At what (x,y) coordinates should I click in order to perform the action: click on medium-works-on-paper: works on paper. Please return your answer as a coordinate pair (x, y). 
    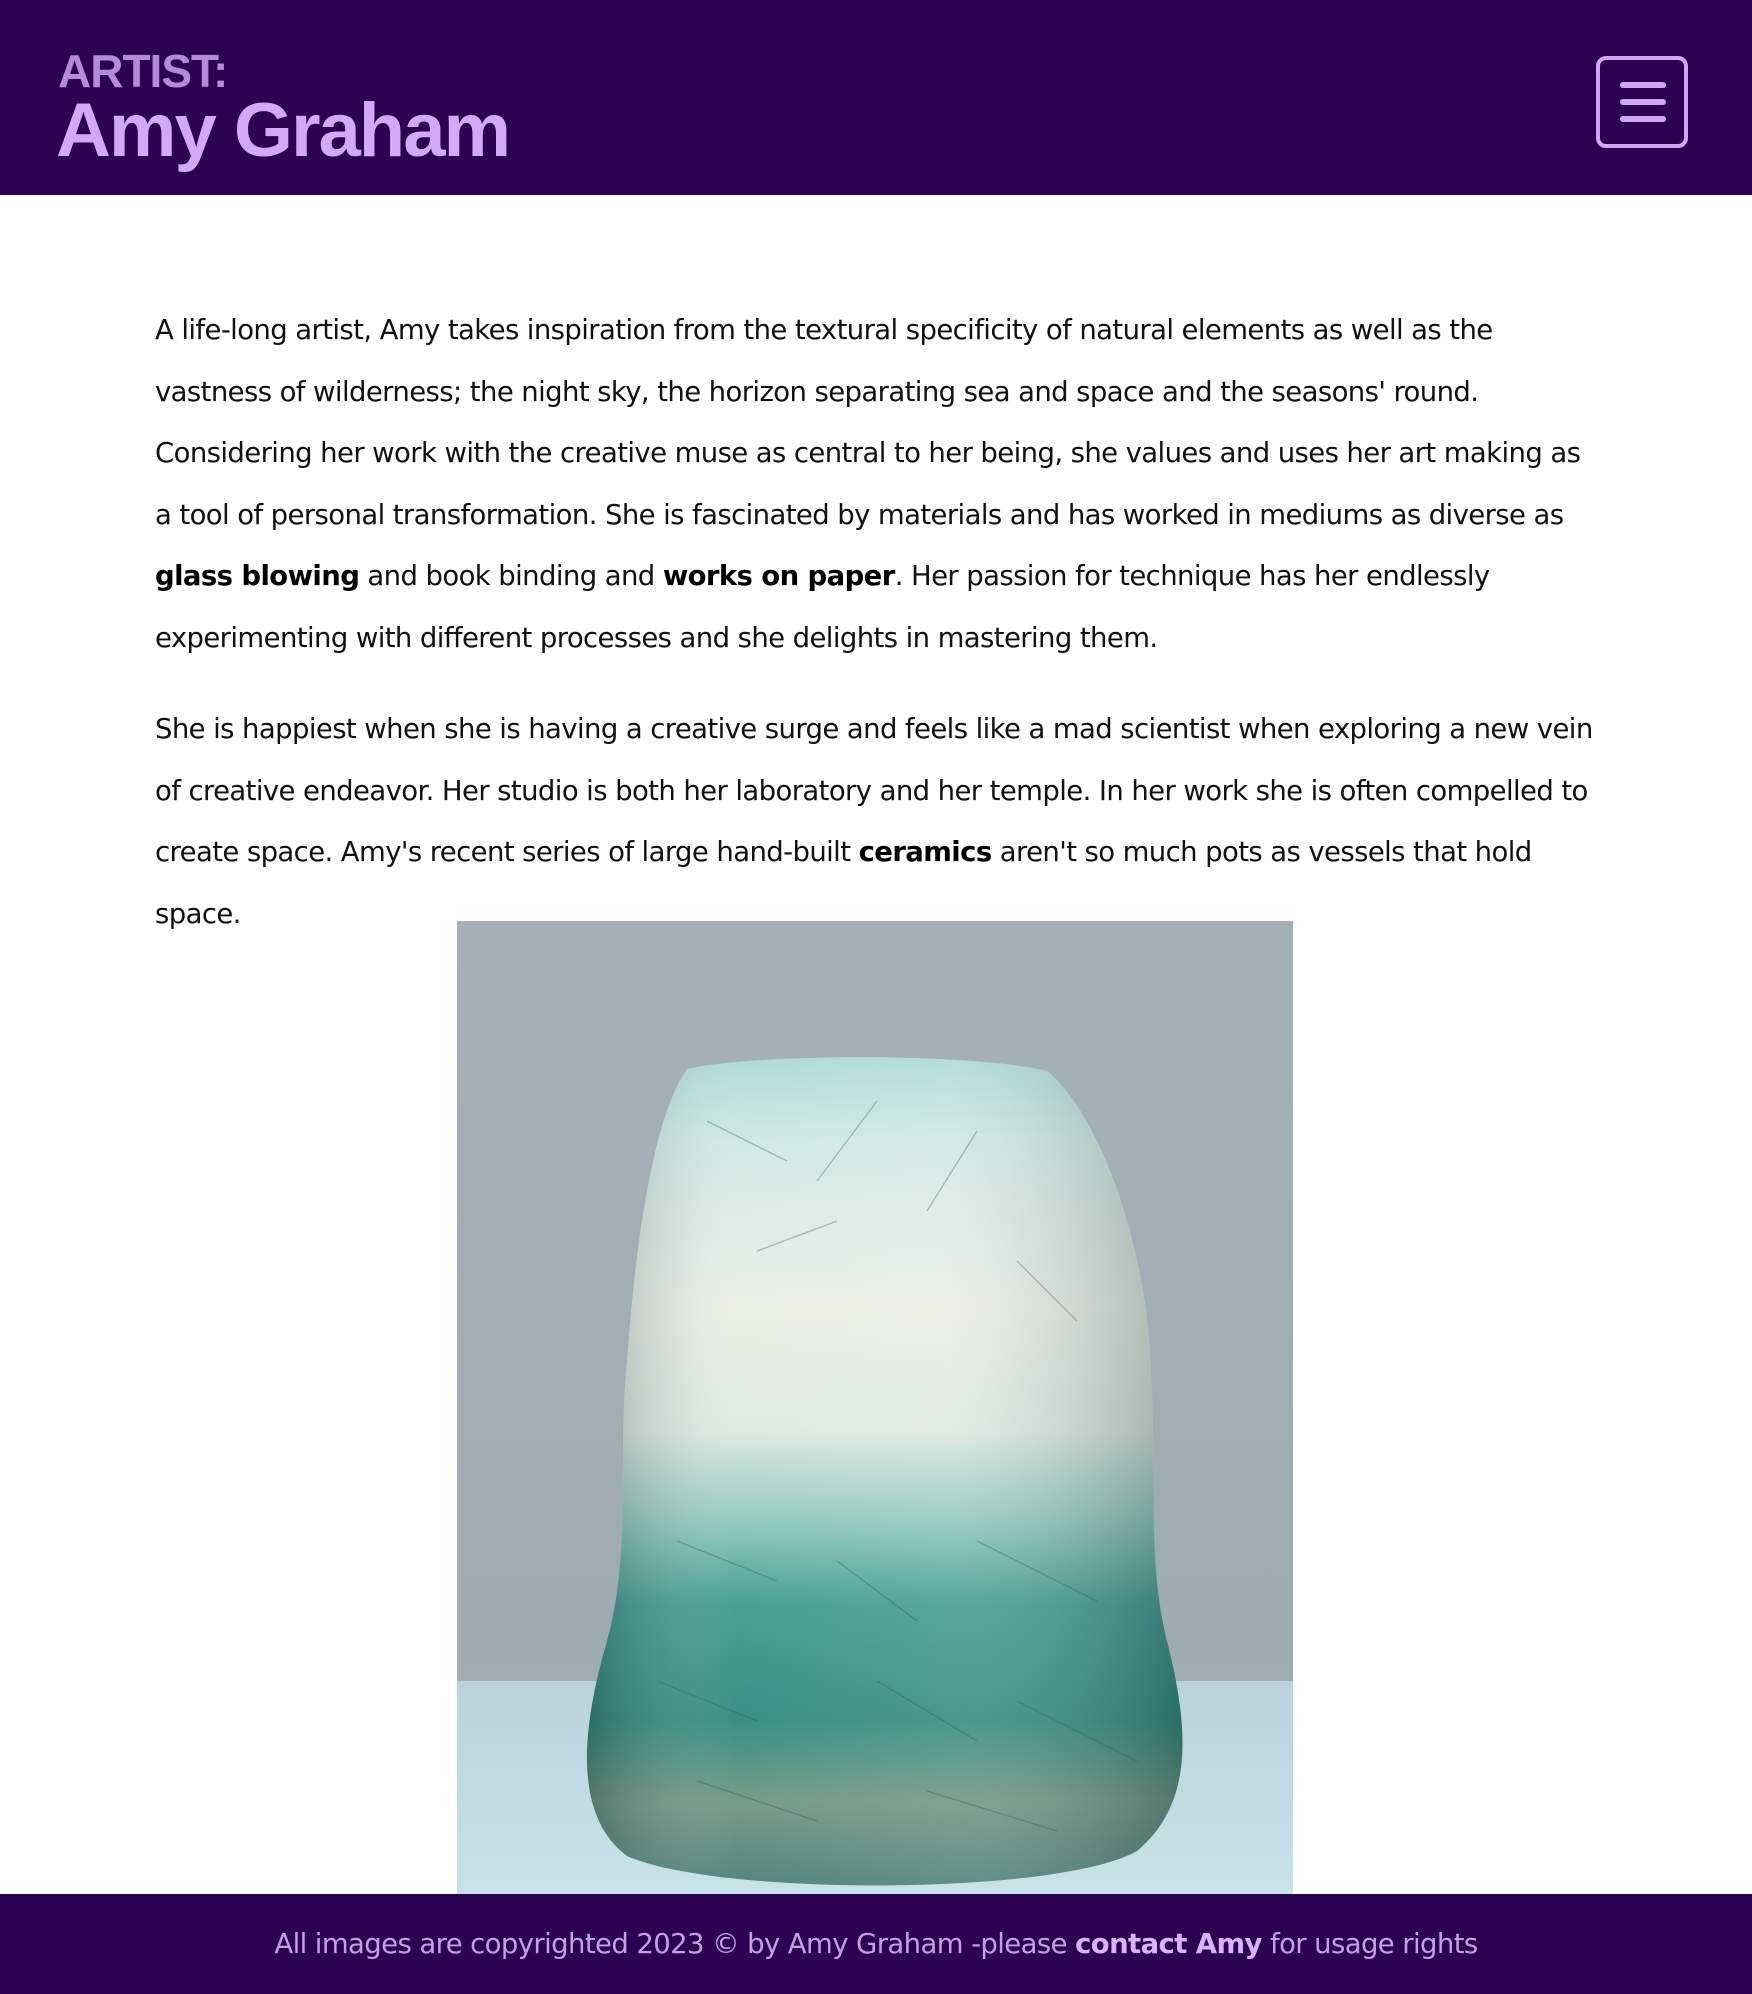
    Looking at the image, I should click on (778, 576).